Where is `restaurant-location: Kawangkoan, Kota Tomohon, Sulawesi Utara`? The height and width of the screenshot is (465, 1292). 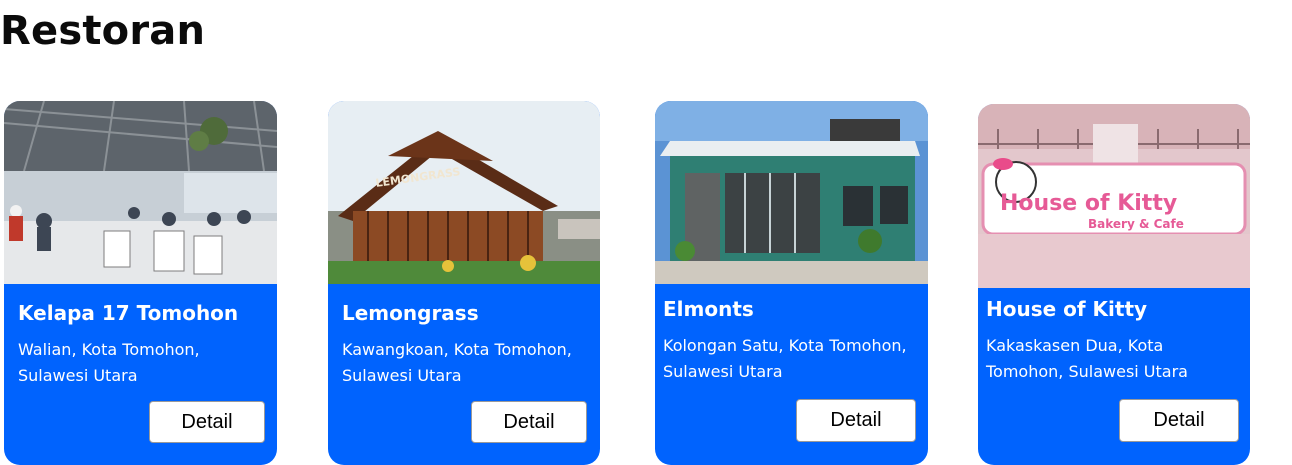
restaurant-location: Kawangkoan, Kota Tomohon, Sulawesi Utara is located at coordinates (457, 362).